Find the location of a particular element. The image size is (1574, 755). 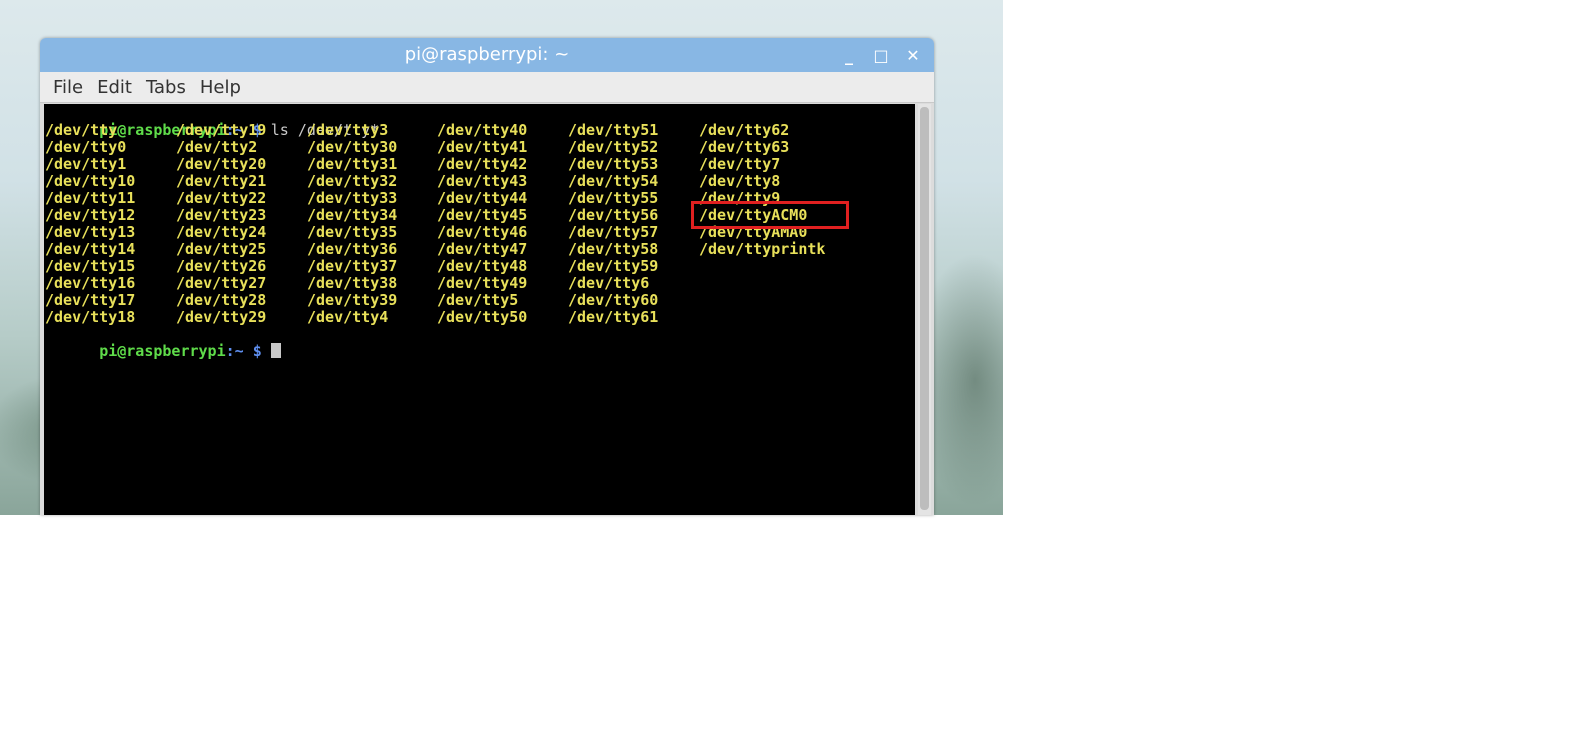

device-entry: /dev/tty28 is located at coordinates (221, 300).